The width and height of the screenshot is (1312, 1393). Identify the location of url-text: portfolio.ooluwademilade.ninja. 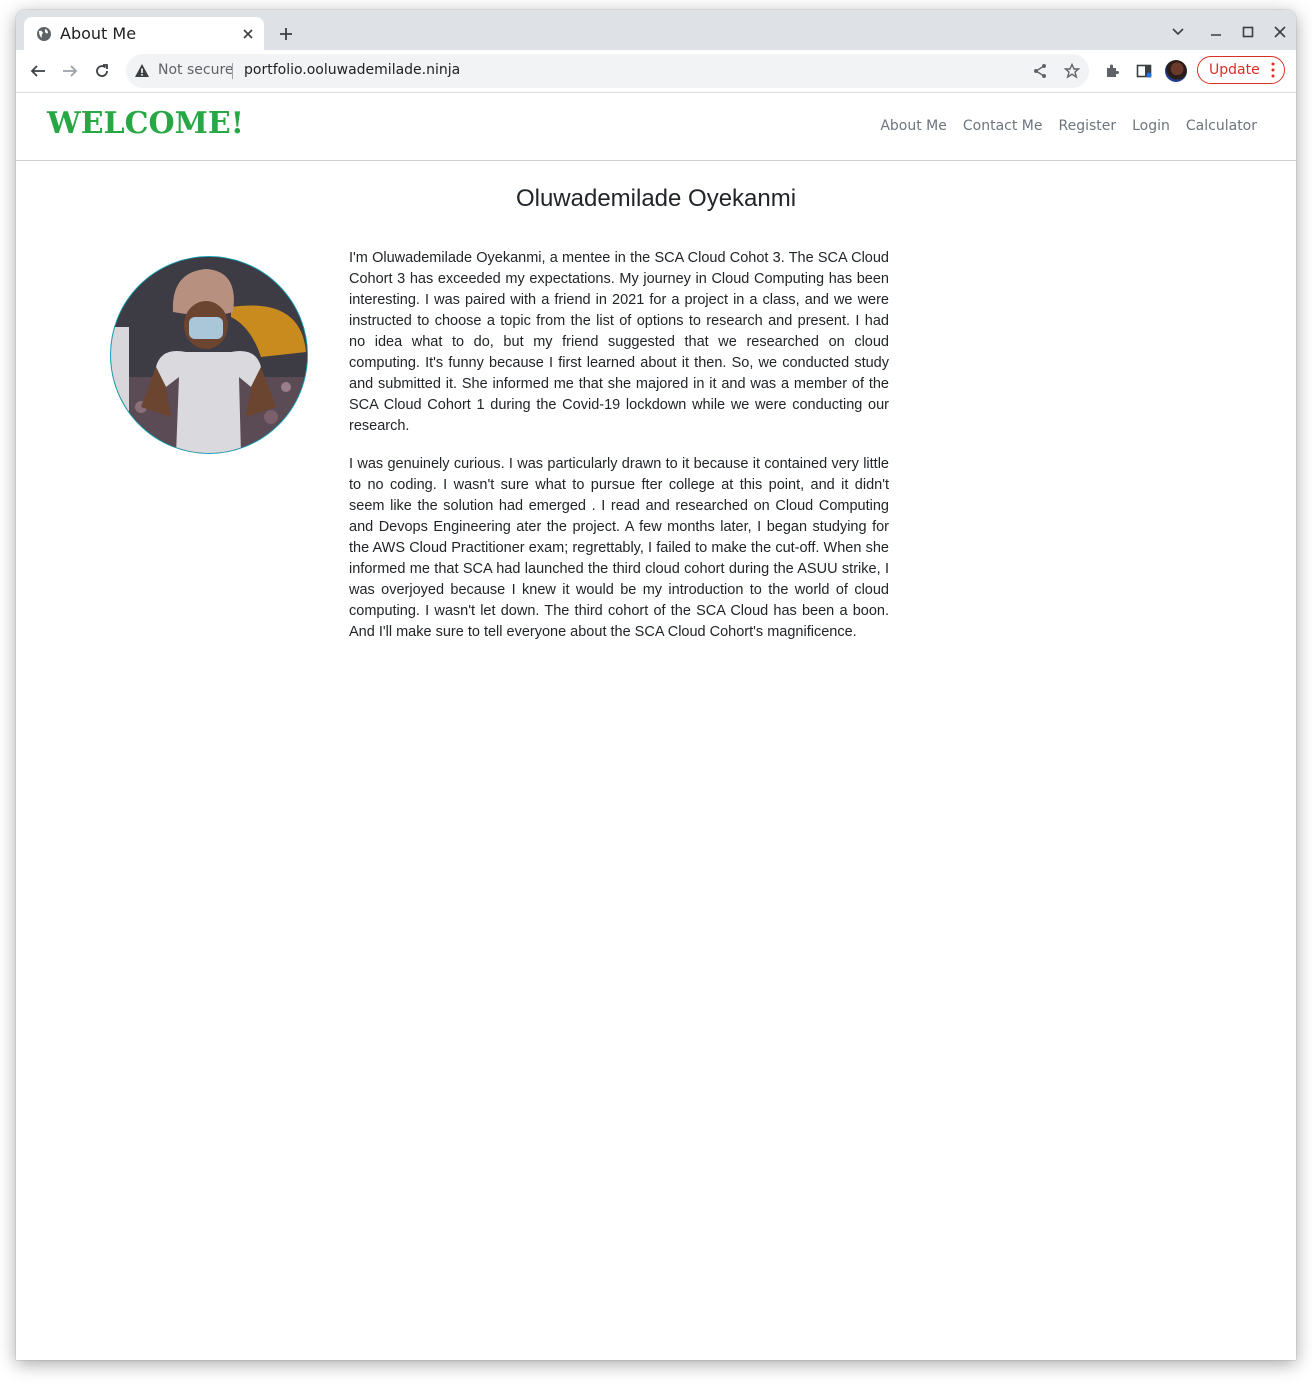
(352, 70).